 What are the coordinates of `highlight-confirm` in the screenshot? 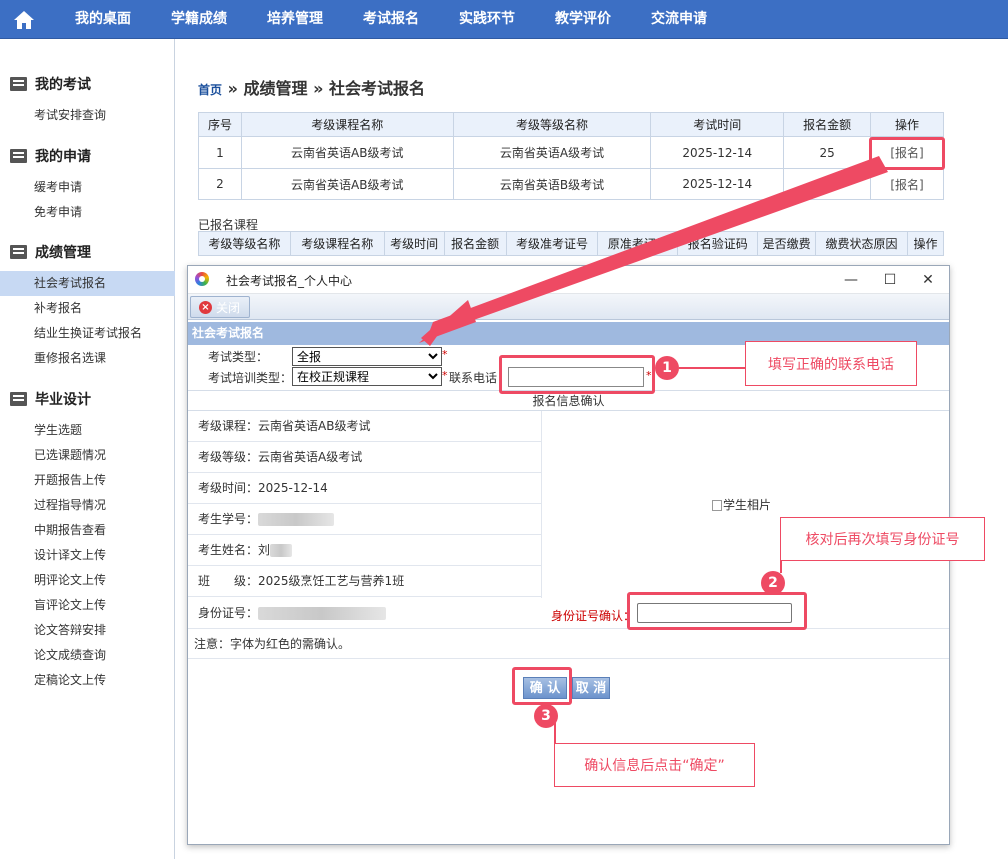 It's located at (542, 686).